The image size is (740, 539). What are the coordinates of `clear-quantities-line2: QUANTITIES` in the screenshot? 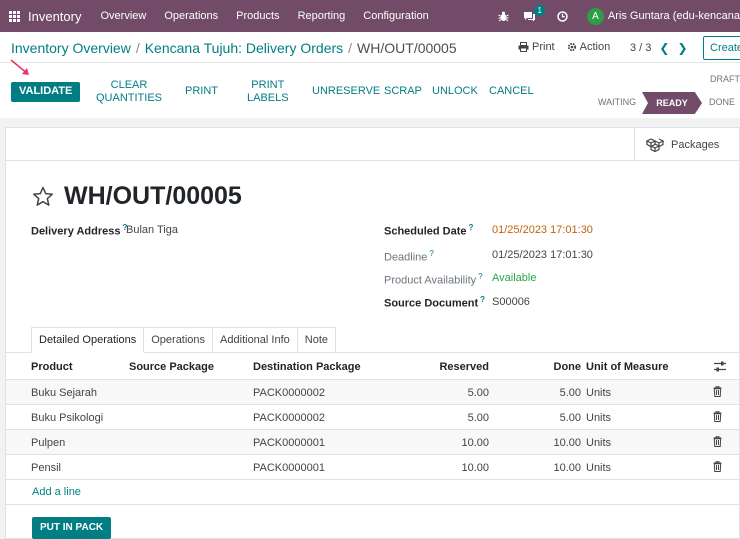 It's located at (129, 98).